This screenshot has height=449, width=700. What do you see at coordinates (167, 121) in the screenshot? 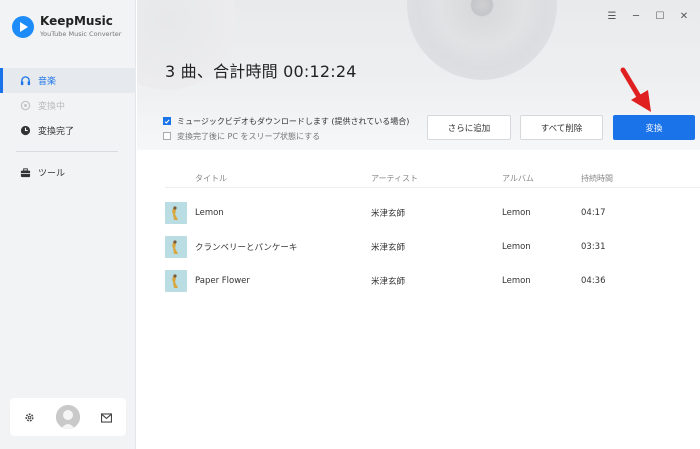
I see `checkbox-checked` at bounding box center [167, 121].